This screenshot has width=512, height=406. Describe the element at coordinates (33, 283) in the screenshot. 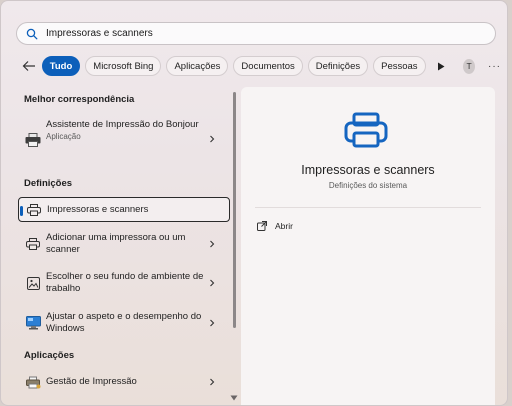

I see `image-icon` at that location.